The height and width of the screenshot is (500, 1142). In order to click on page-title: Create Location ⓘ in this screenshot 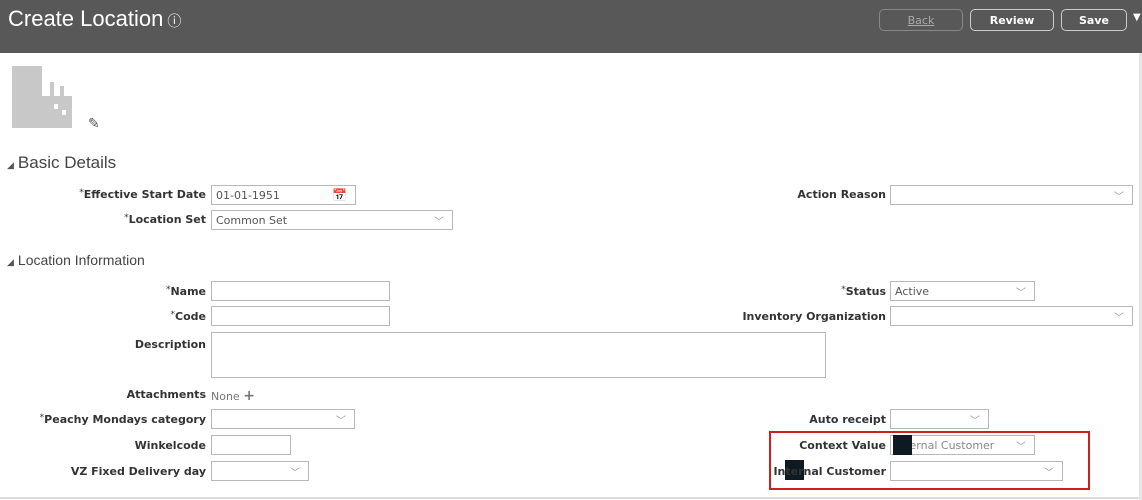, I will do `click(94, 19)`.